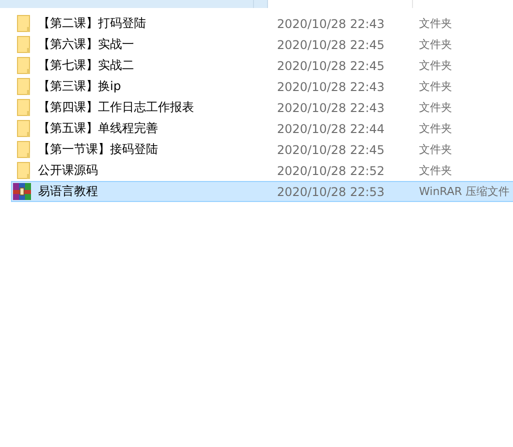  I want to click on file-name: 【第四课】工作日志工作报表, so click(116, 107).